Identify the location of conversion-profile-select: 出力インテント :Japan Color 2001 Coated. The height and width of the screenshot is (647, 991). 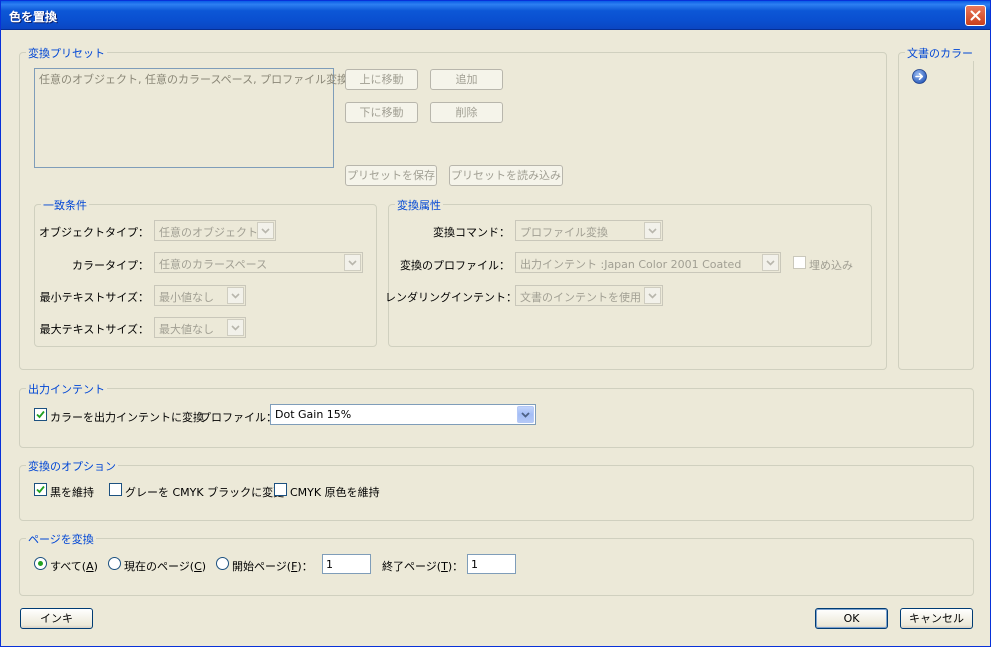
(648, 262).